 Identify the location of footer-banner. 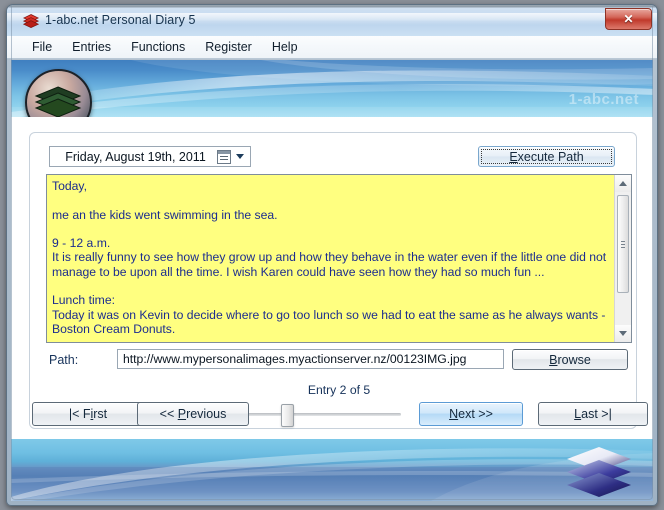
(332, 470).